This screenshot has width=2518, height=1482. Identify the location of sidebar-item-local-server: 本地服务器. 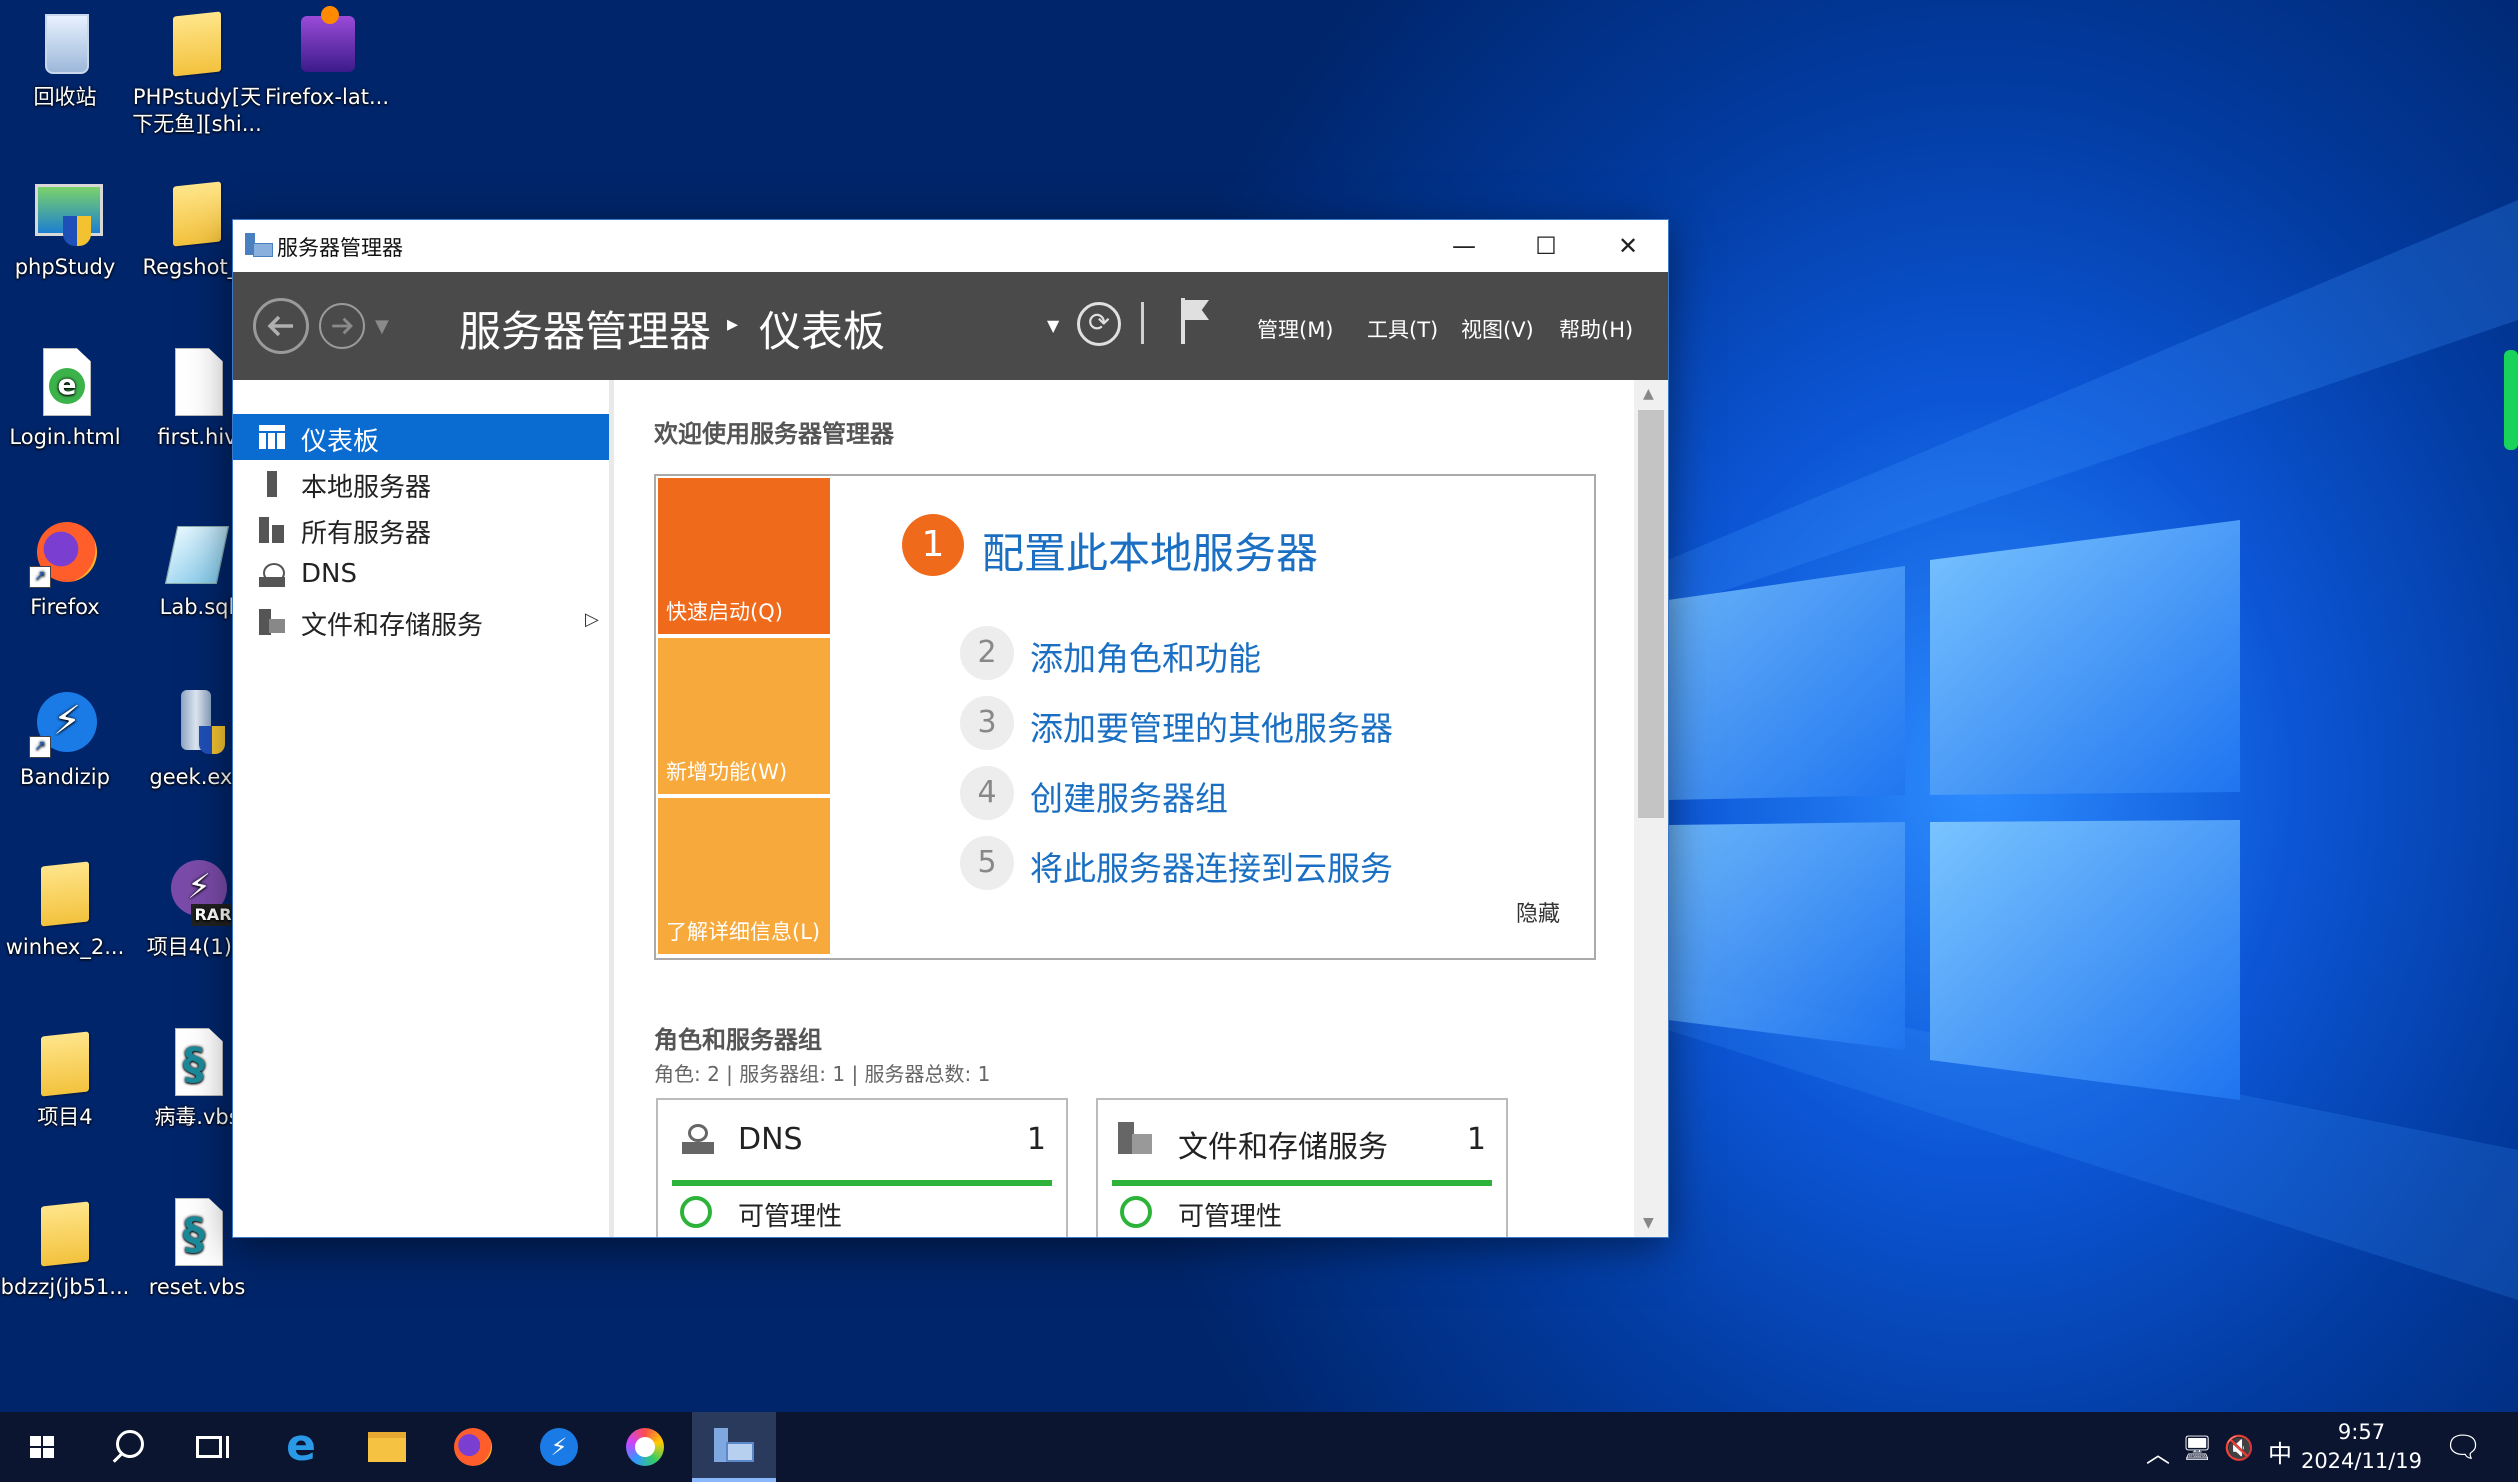
(421, 483).